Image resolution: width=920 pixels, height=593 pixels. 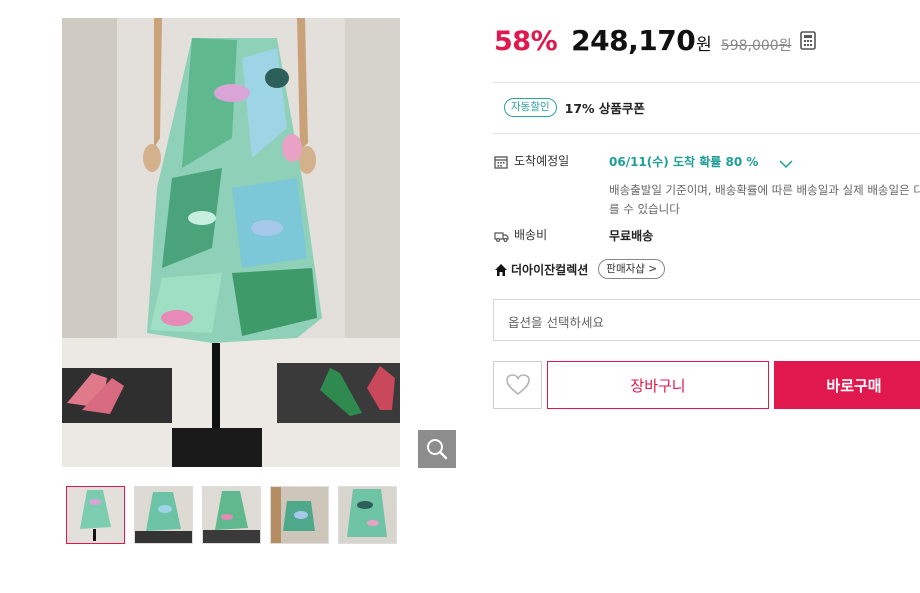 What do you see at coordinates (526, 41) in the screenshot?
I see `discount-rate: 58%` at bounding box center [526, 41].